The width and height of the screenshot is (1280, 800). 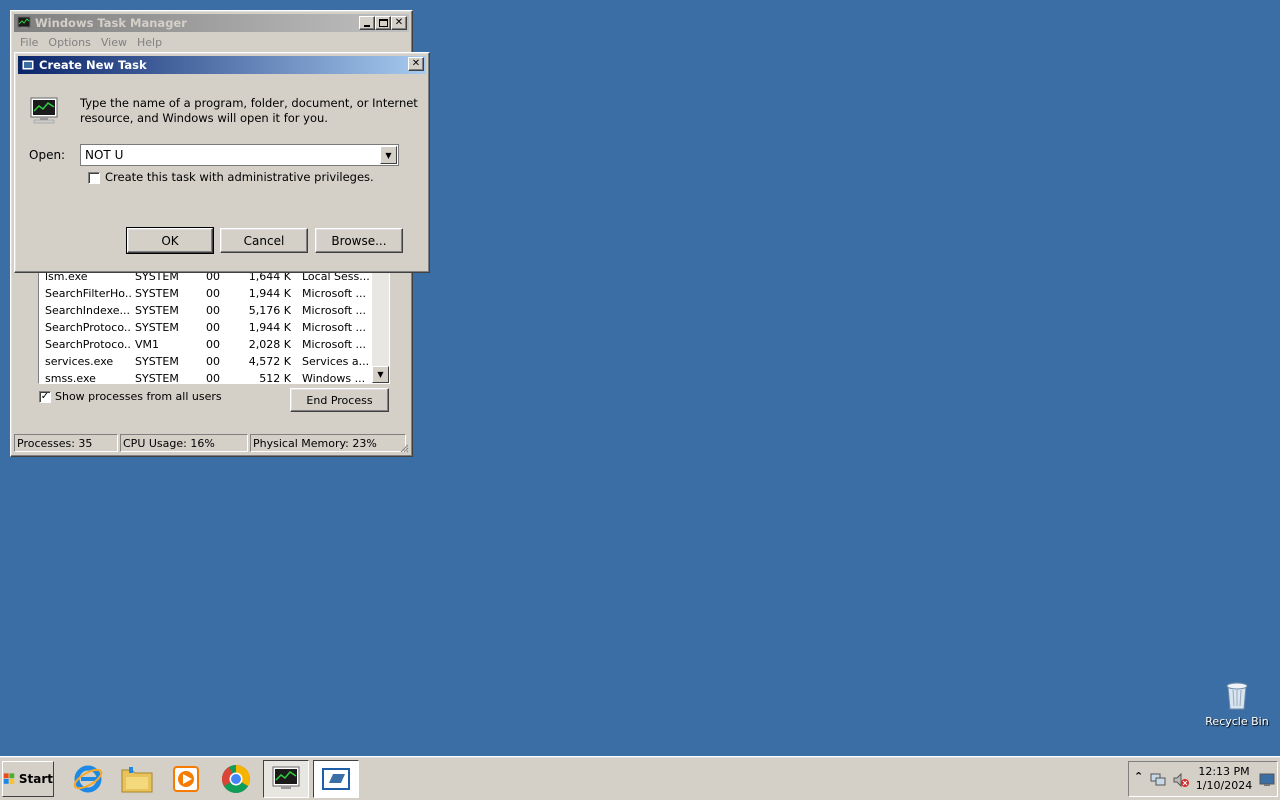 I want to click on chevron-down-icon: ▼, so click(x=388, y=155).